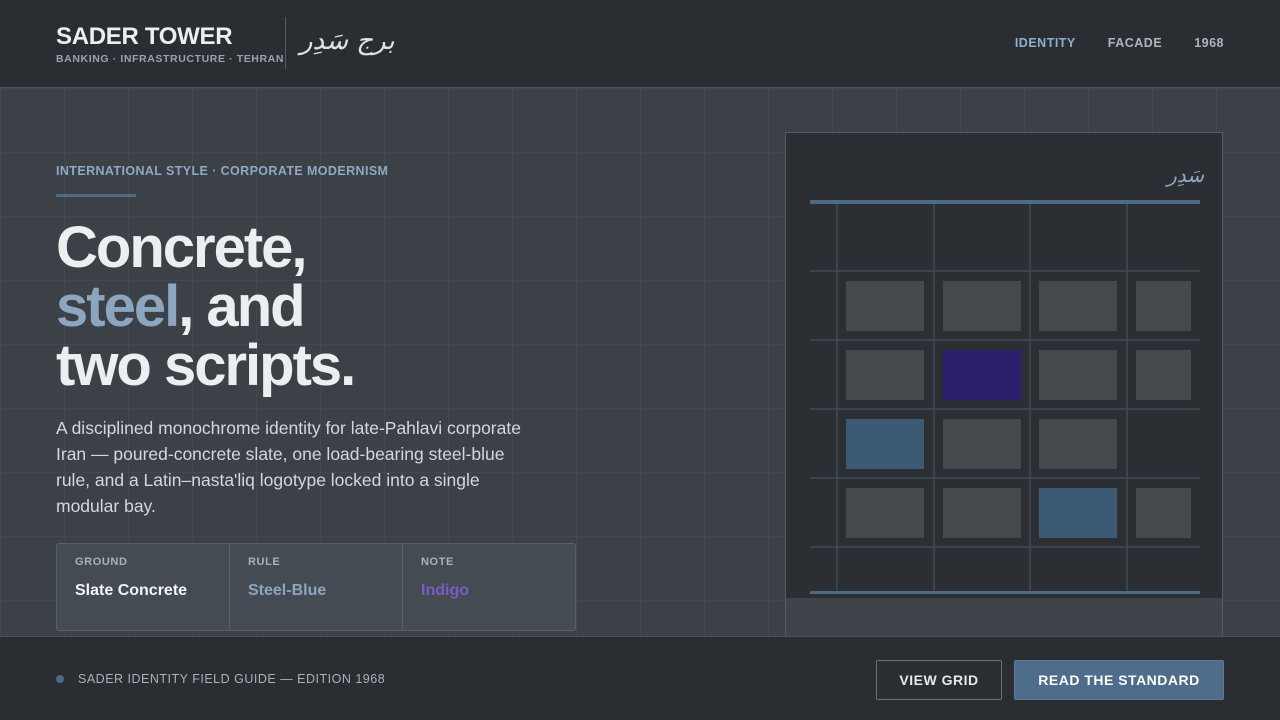 The image size is (1280, 720). I want to click on brand-divider, so click(285, 43).